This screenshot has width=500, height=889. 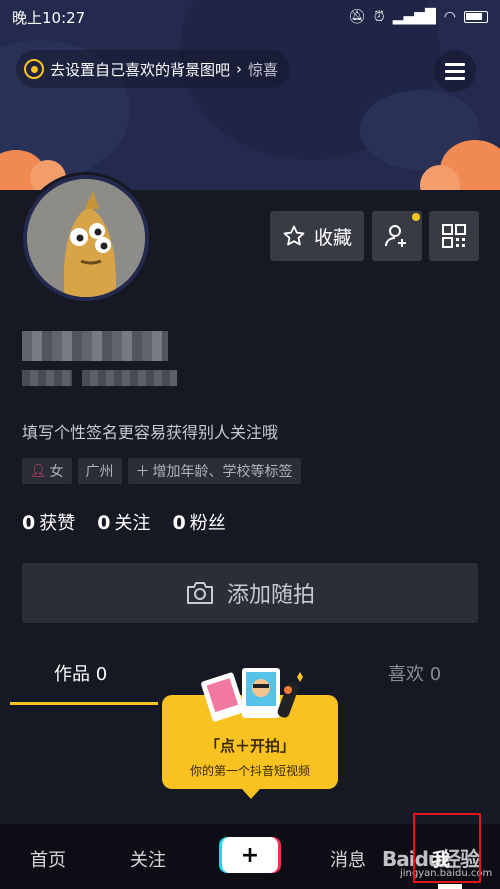 I want to click on add-tags-button: ＋ 增加年龄、学校等标签, so click(x=214, y=471).